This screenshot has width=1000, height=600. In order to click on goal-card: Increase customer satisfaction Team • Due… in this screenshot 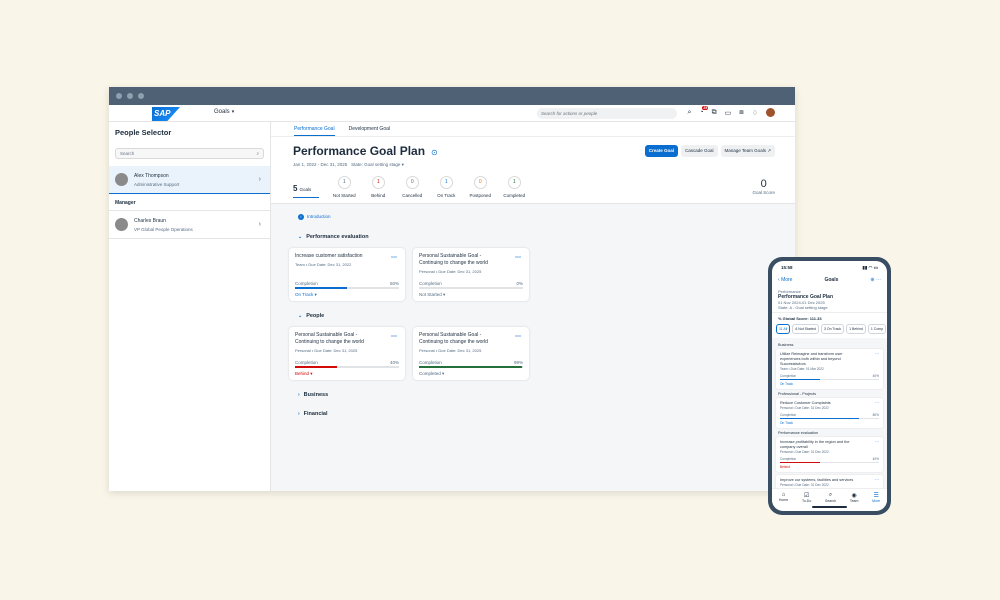, I will do `click(347, 274)`.